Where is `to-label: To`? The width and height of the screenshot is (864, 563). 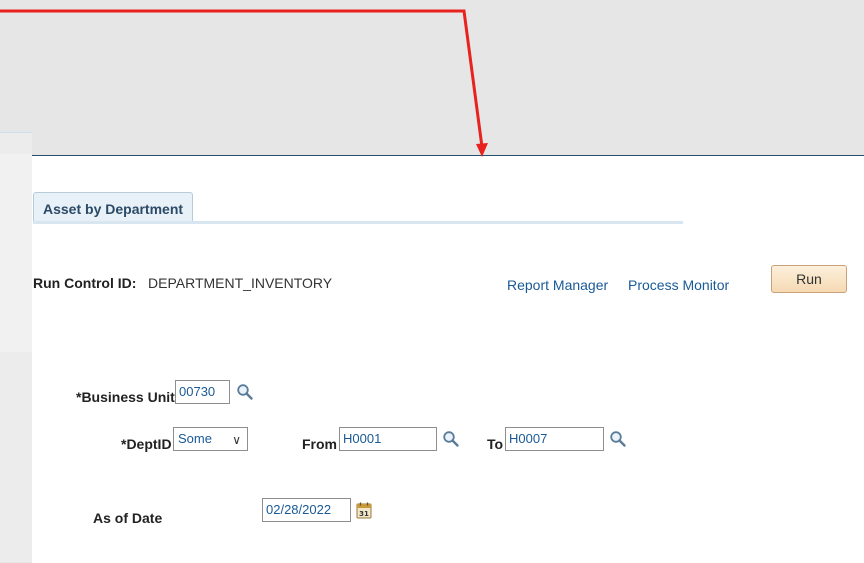 to-label: To is located at coordinates (495, 444).